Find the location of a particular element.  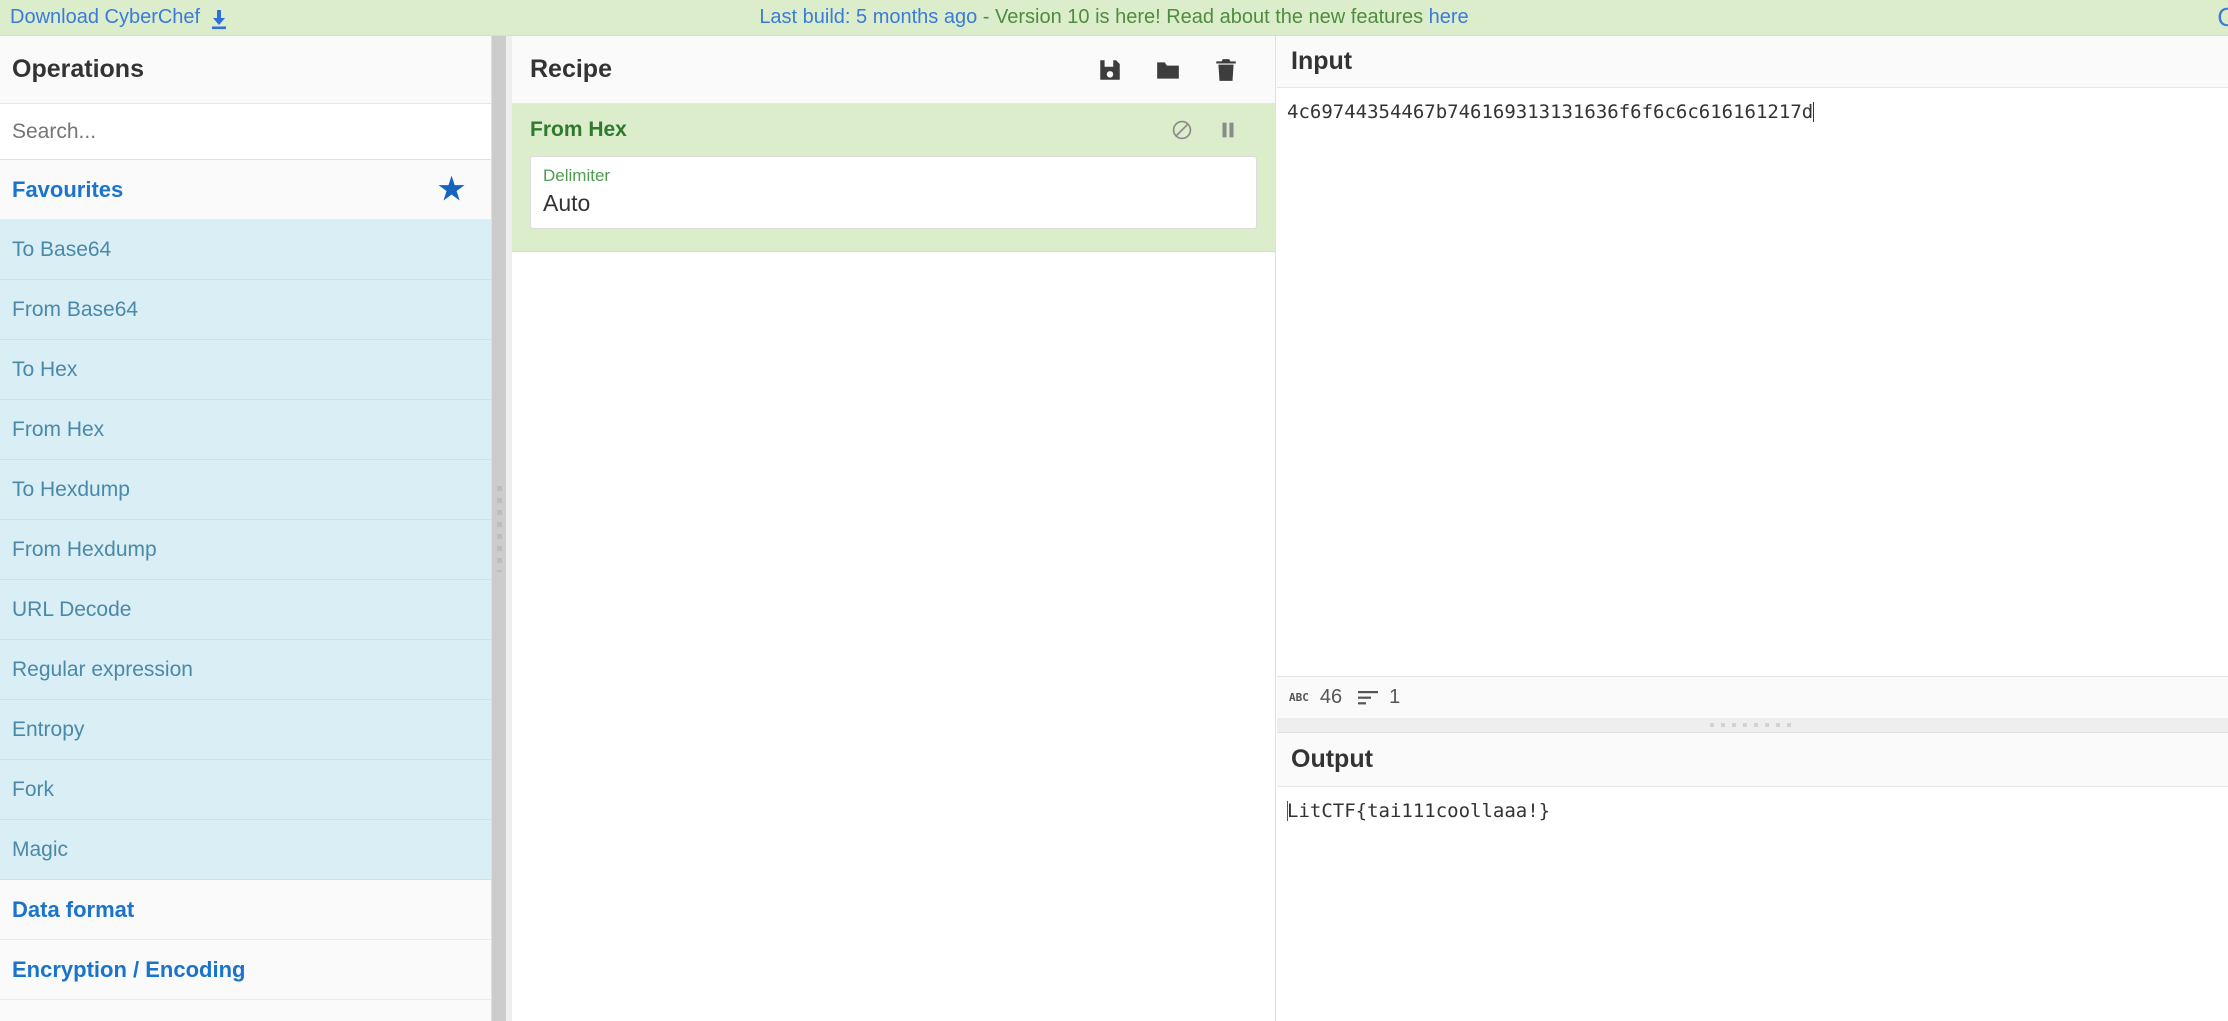

operation-item-to-hexdump: To Hexdump is located at coordinates (245, 490).